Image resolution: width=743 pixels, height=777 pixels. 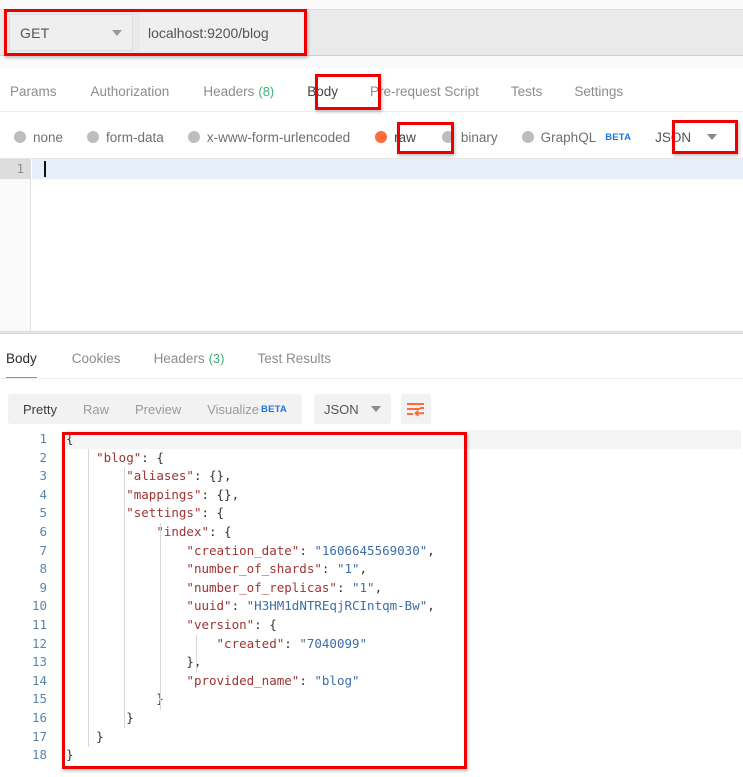 What do you see at coordinates (221, 32) in the screenshot?
I see `request-url-field: localhost:9200/blog` at bounding box center [221, 32].